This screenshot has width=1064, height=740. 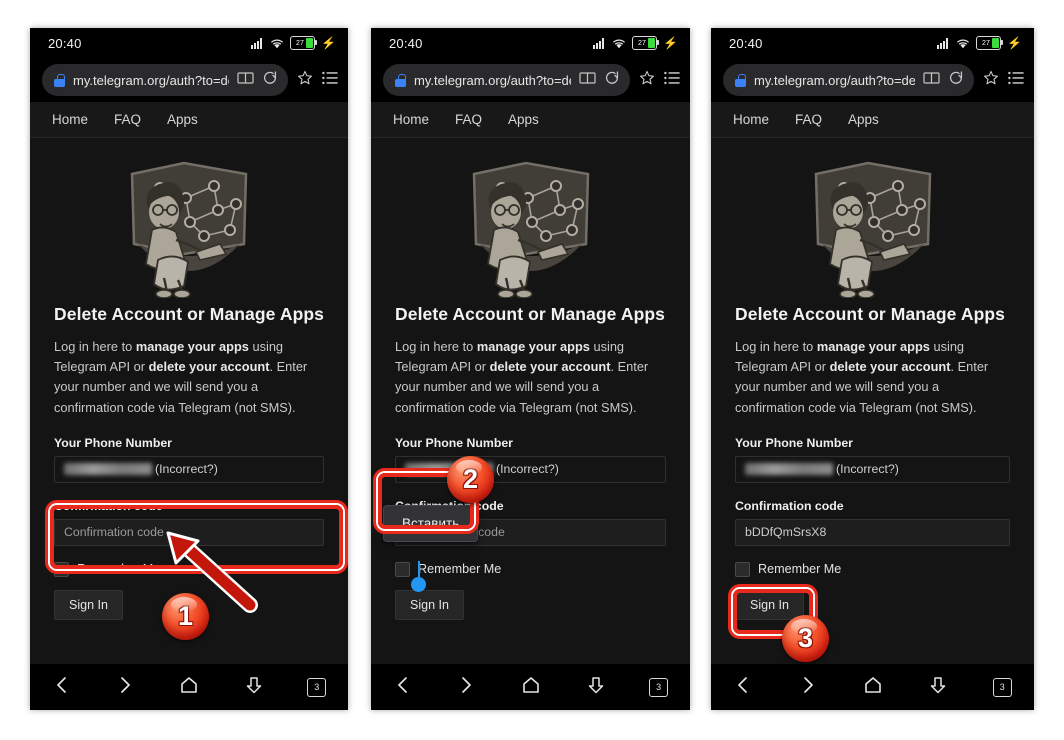 I want to click on text-caret, so click(x=419, y=569).